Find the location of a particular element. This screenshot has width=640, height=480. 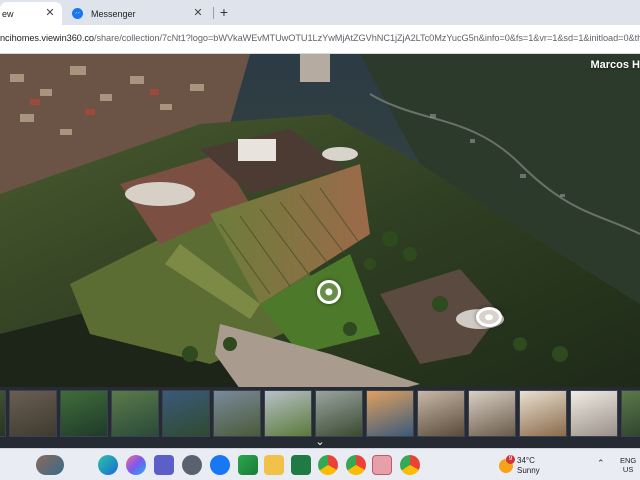

store-icon is located at coordinates (248, 465).